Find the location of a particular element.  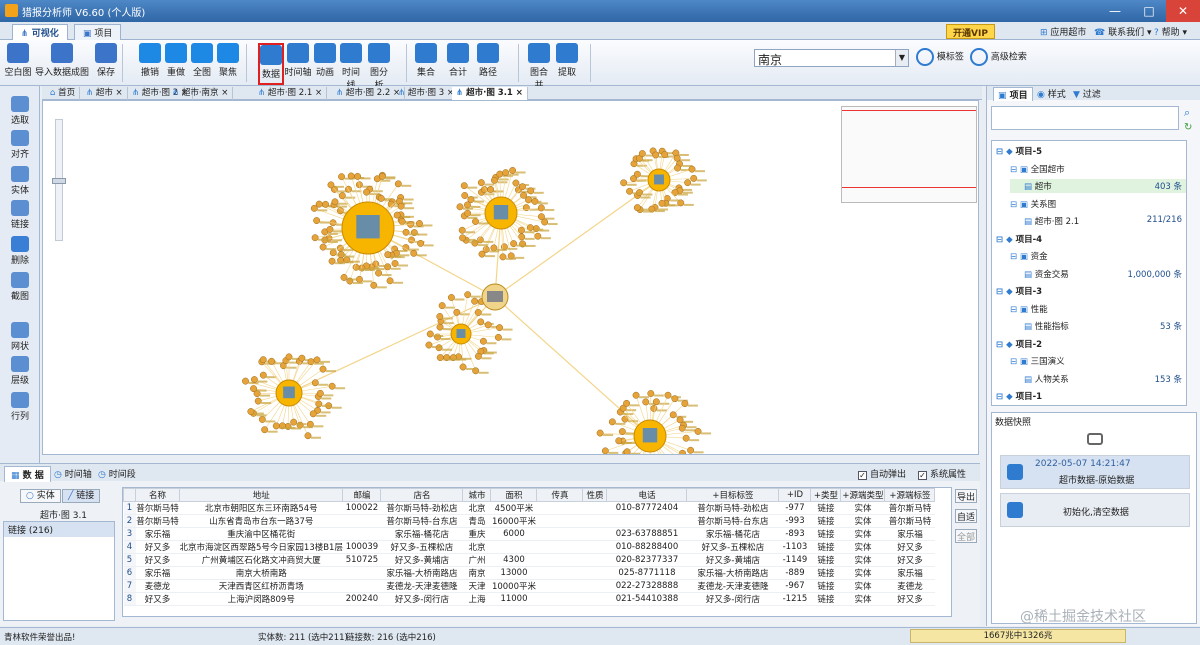

toolbar-data-grid-button: 数据 is located at coordinates (271, 64).